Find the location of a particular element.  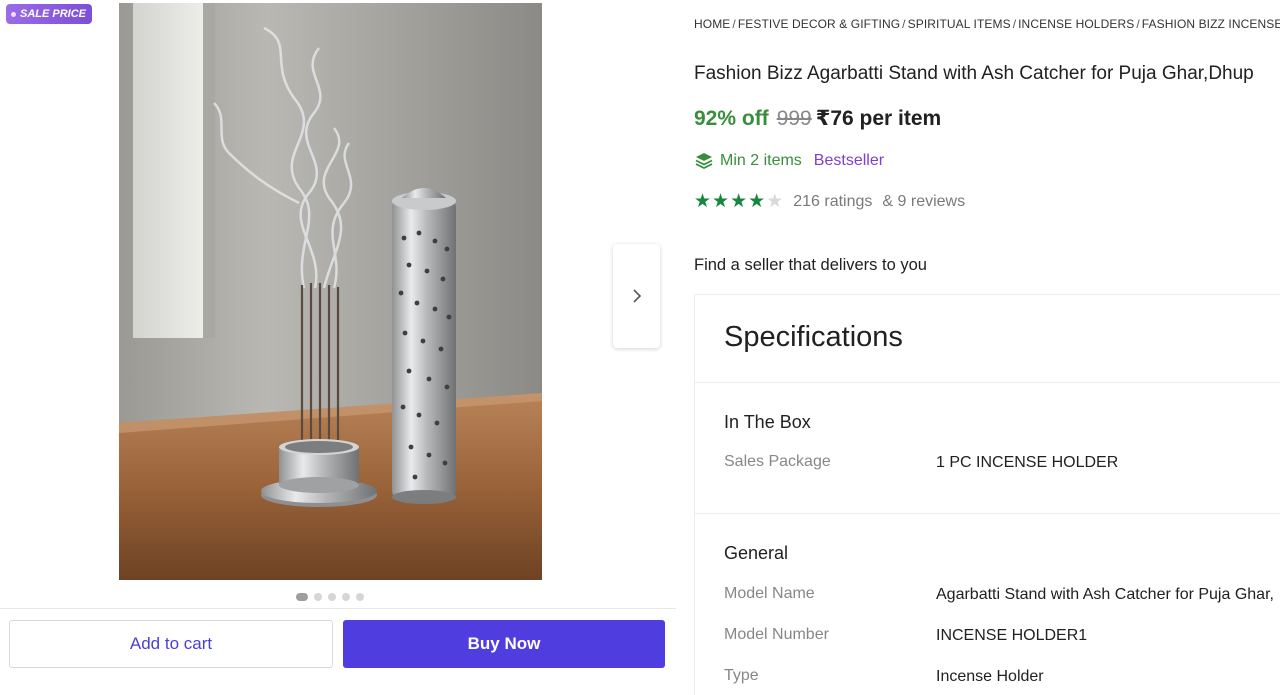

specifications-title: Specifications is located at coordinates (813, 337).